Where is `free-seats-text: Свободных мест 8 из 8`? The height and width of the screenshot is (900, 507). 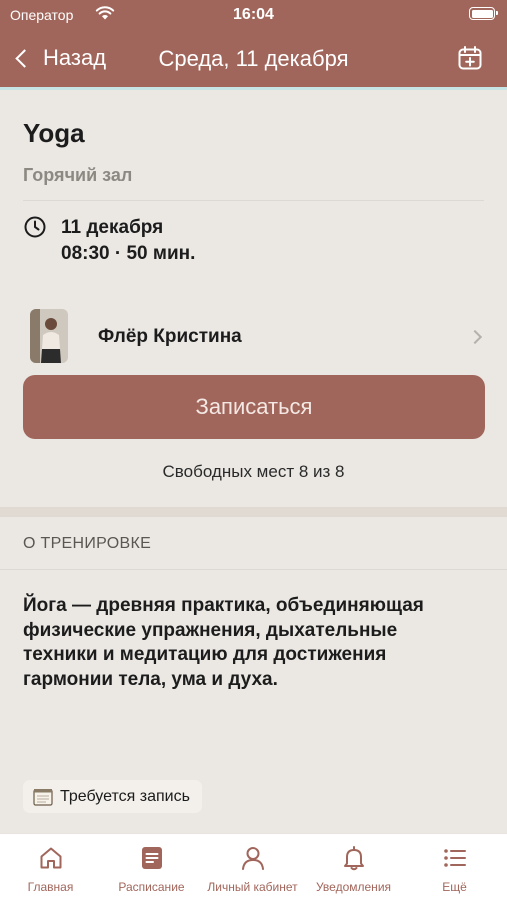 free-seats-text: Свободных мест 8 из 8 is located at coordinates (253, 471).